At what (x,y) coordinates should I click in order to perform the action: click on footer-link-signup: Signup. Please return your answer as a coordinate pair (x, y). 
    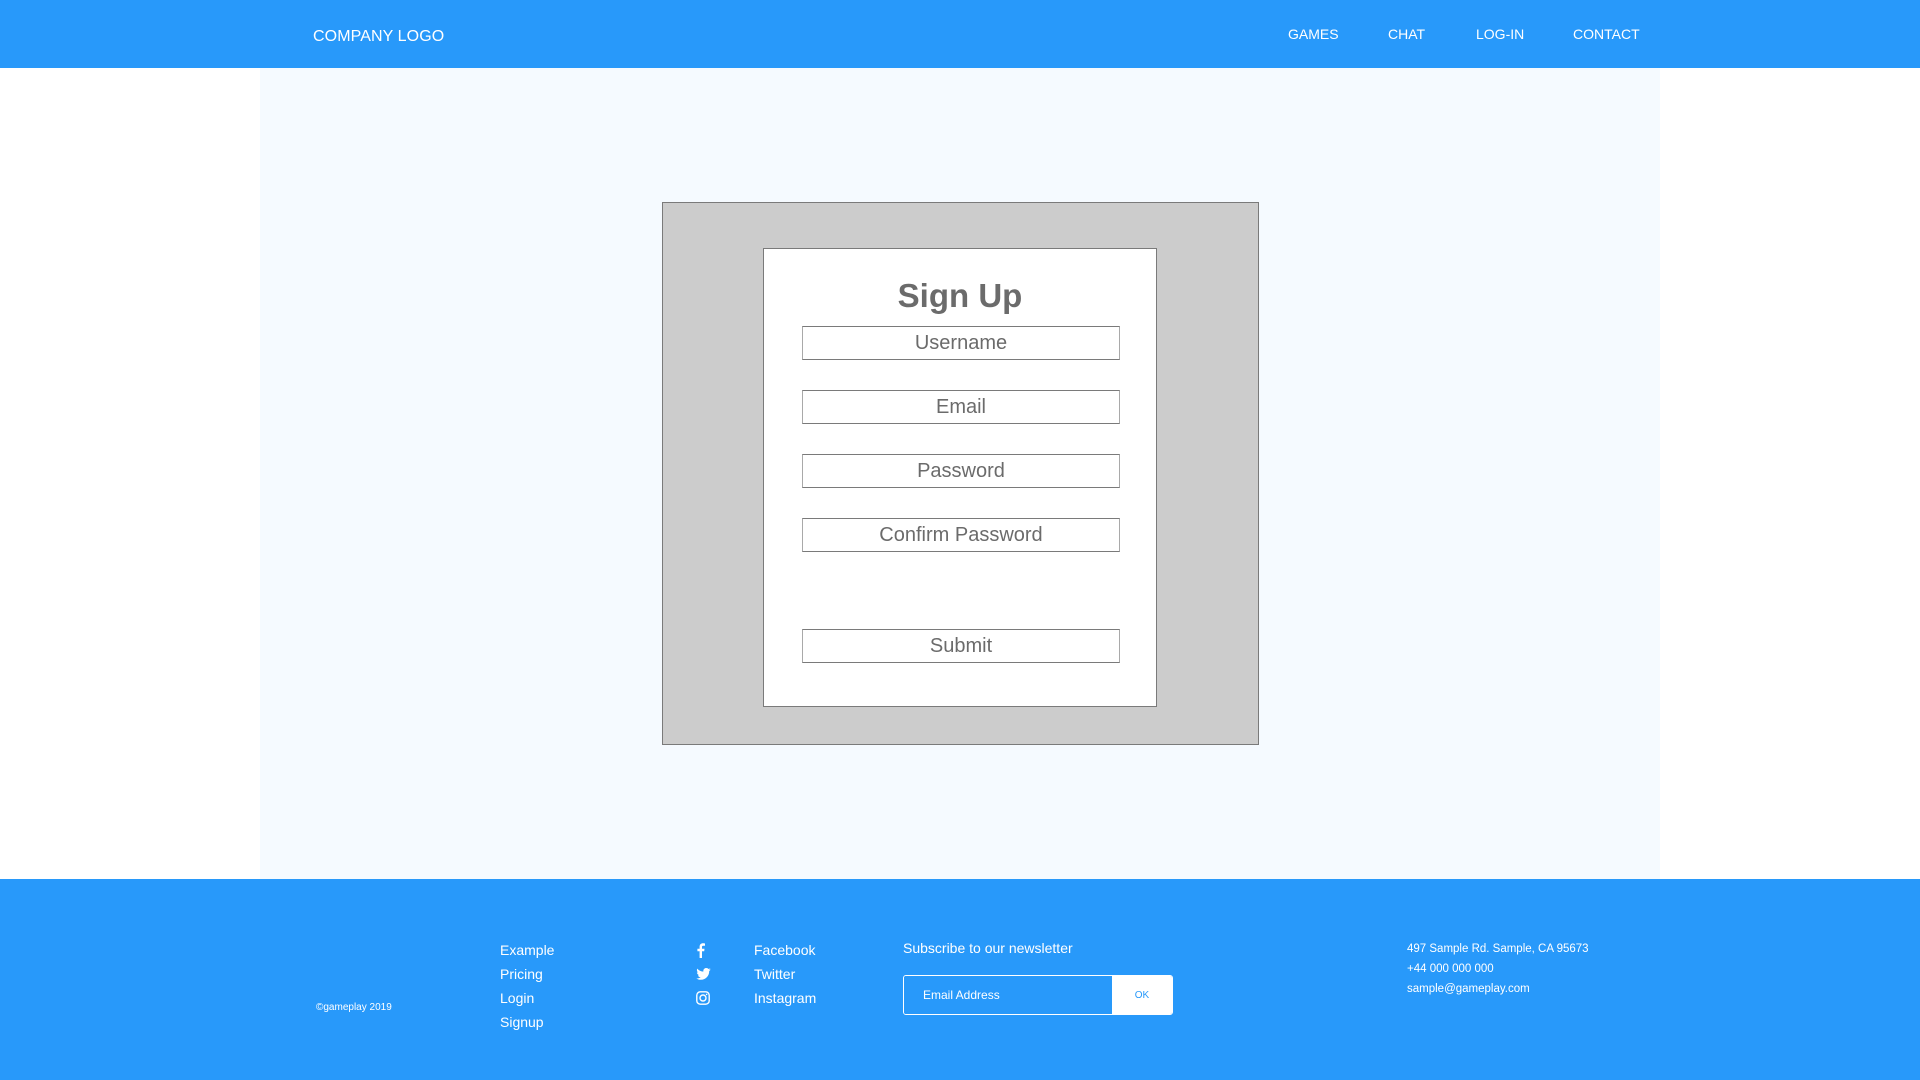
    Looking at the image, I should click on (527, 1022).